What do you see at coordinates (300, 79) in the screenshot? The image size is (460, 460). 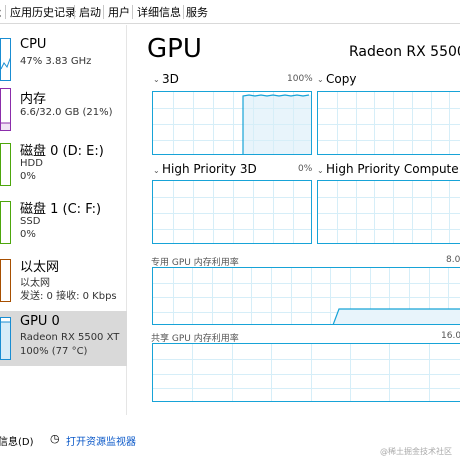 I see `graph-3d-percent: 100%` at bounding box center [300, 79].